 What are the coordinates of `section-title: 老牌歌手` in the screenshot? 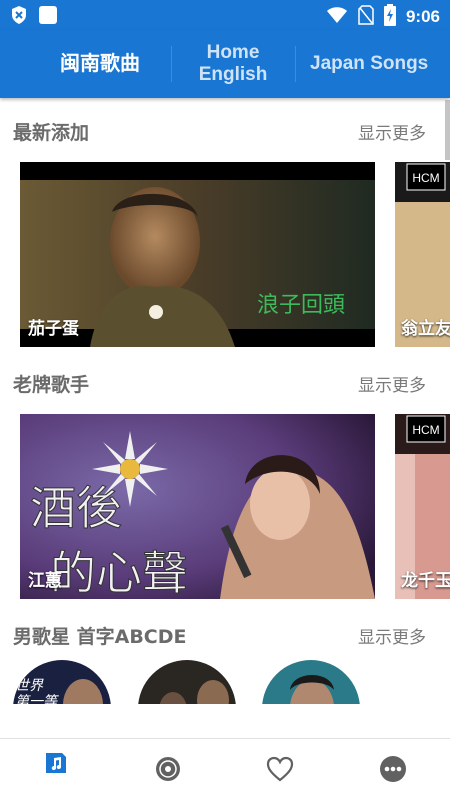 It's located at (51, 385).